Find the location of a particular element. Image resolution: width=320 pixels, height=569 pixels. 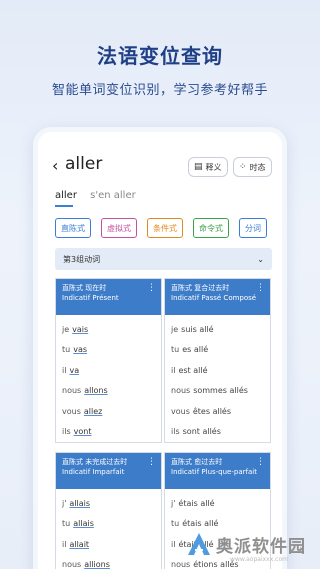

verb-form: allait is located at coordinates (79, 544).